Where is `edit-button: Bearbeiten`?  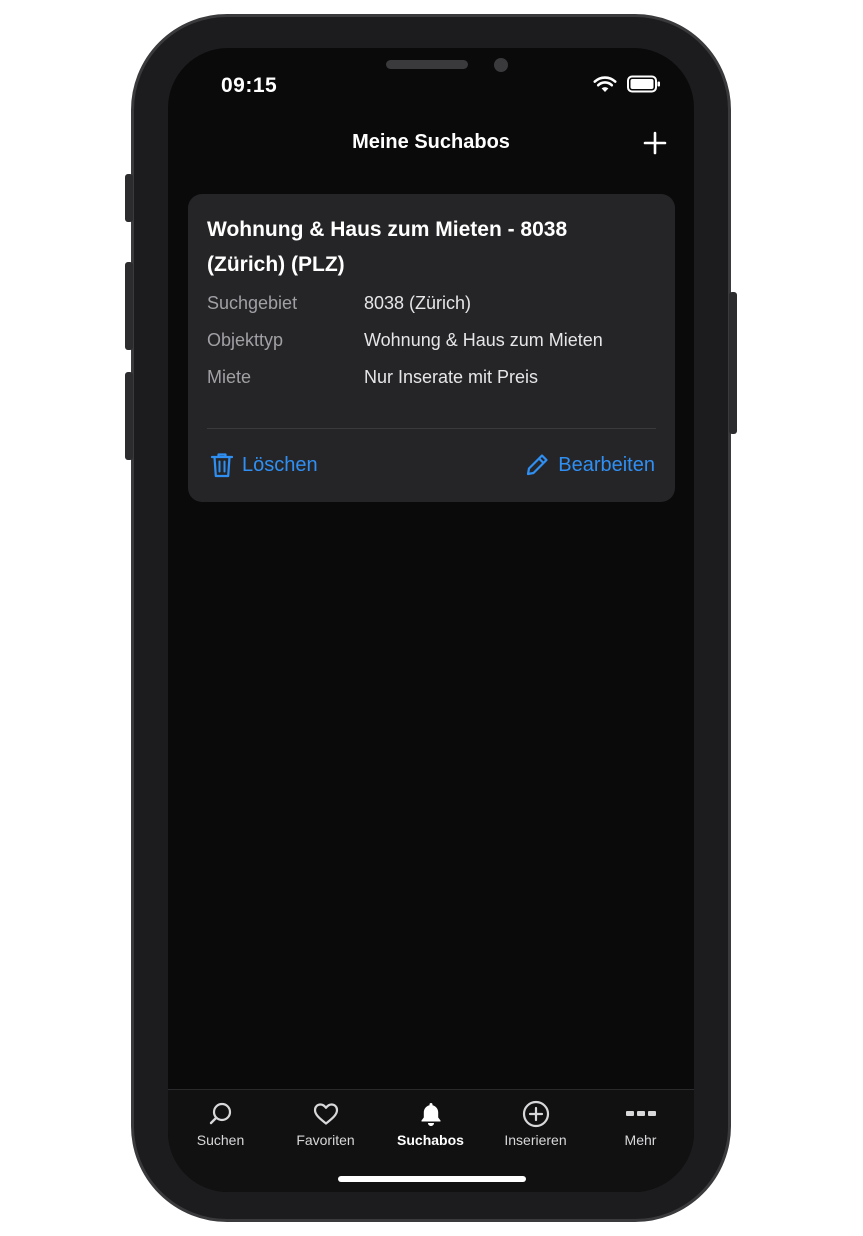 edit-button: Bearbeiten is located at coordinates (589, 465).